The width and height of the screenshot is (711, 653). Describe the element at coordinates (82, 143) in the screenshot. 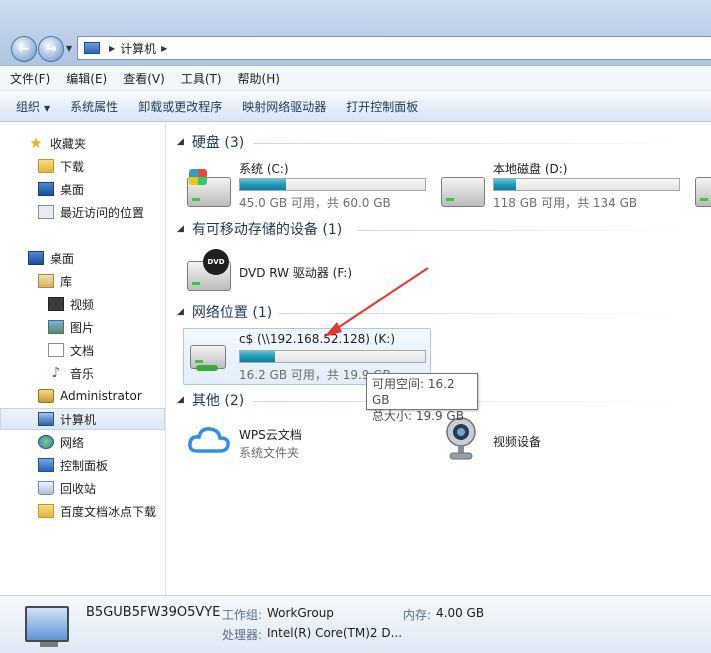

I see `sidebar-item-favorites: ★ 收藏夹` at that location.